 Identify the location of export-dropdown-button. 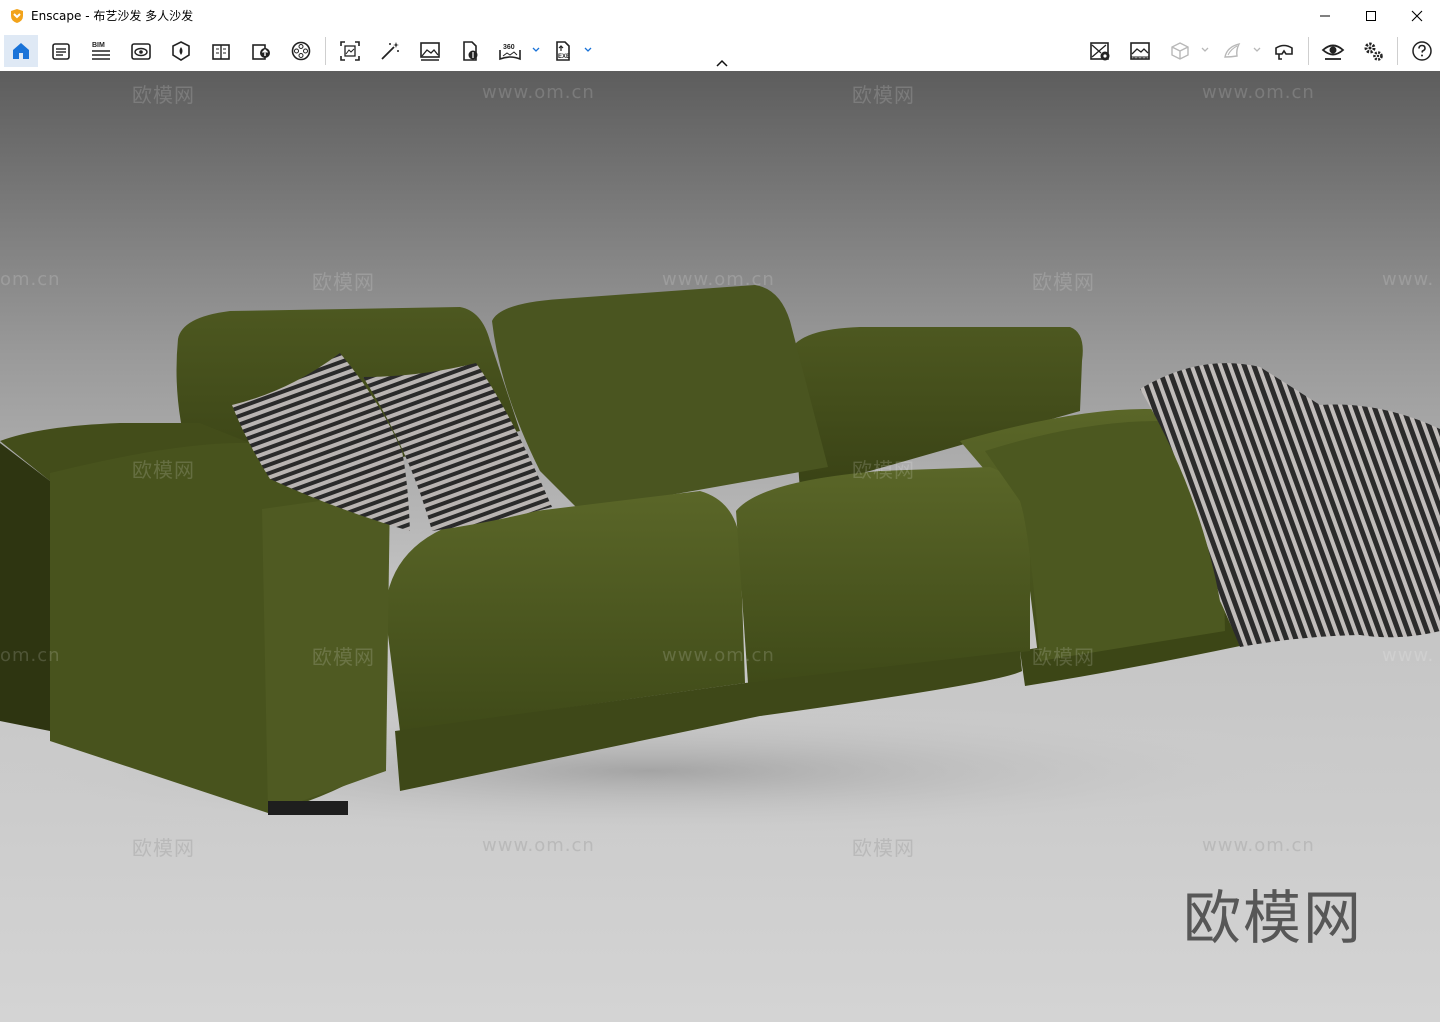
(588, 50).